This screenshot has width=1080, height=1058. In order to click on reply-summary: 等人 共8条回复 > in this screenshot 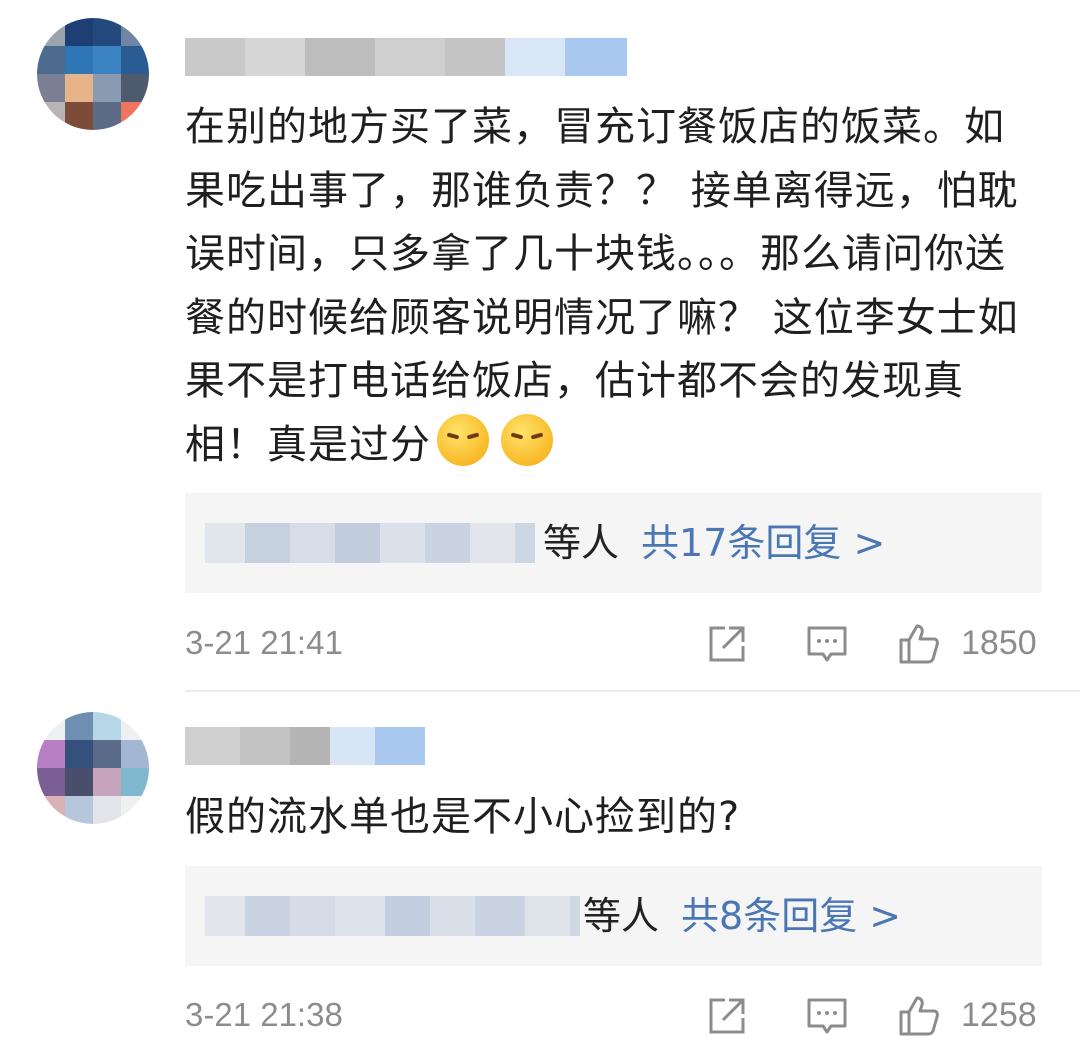, I will do `click(742, 916)`.